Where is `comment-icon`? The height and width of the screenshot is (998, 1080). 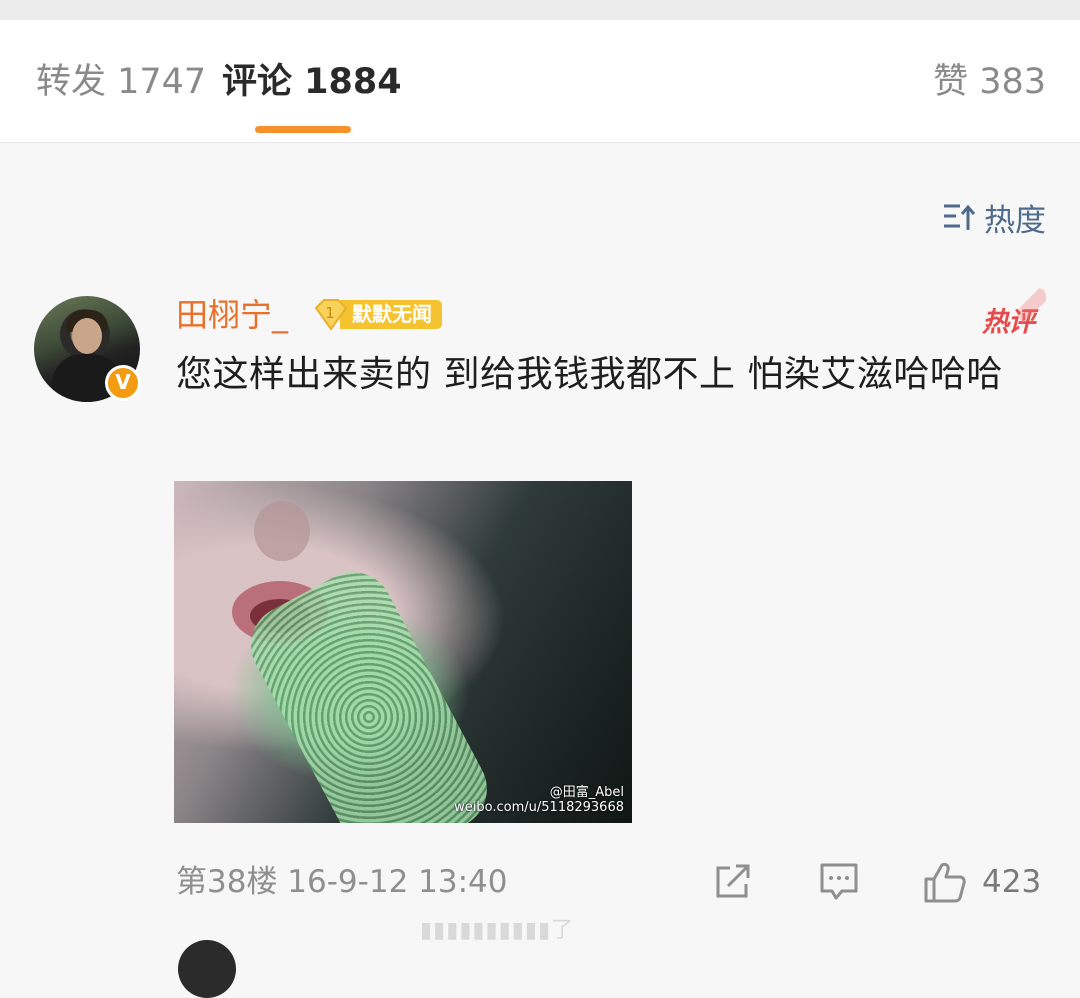
comment-icon is located at coordinates (839, 881).